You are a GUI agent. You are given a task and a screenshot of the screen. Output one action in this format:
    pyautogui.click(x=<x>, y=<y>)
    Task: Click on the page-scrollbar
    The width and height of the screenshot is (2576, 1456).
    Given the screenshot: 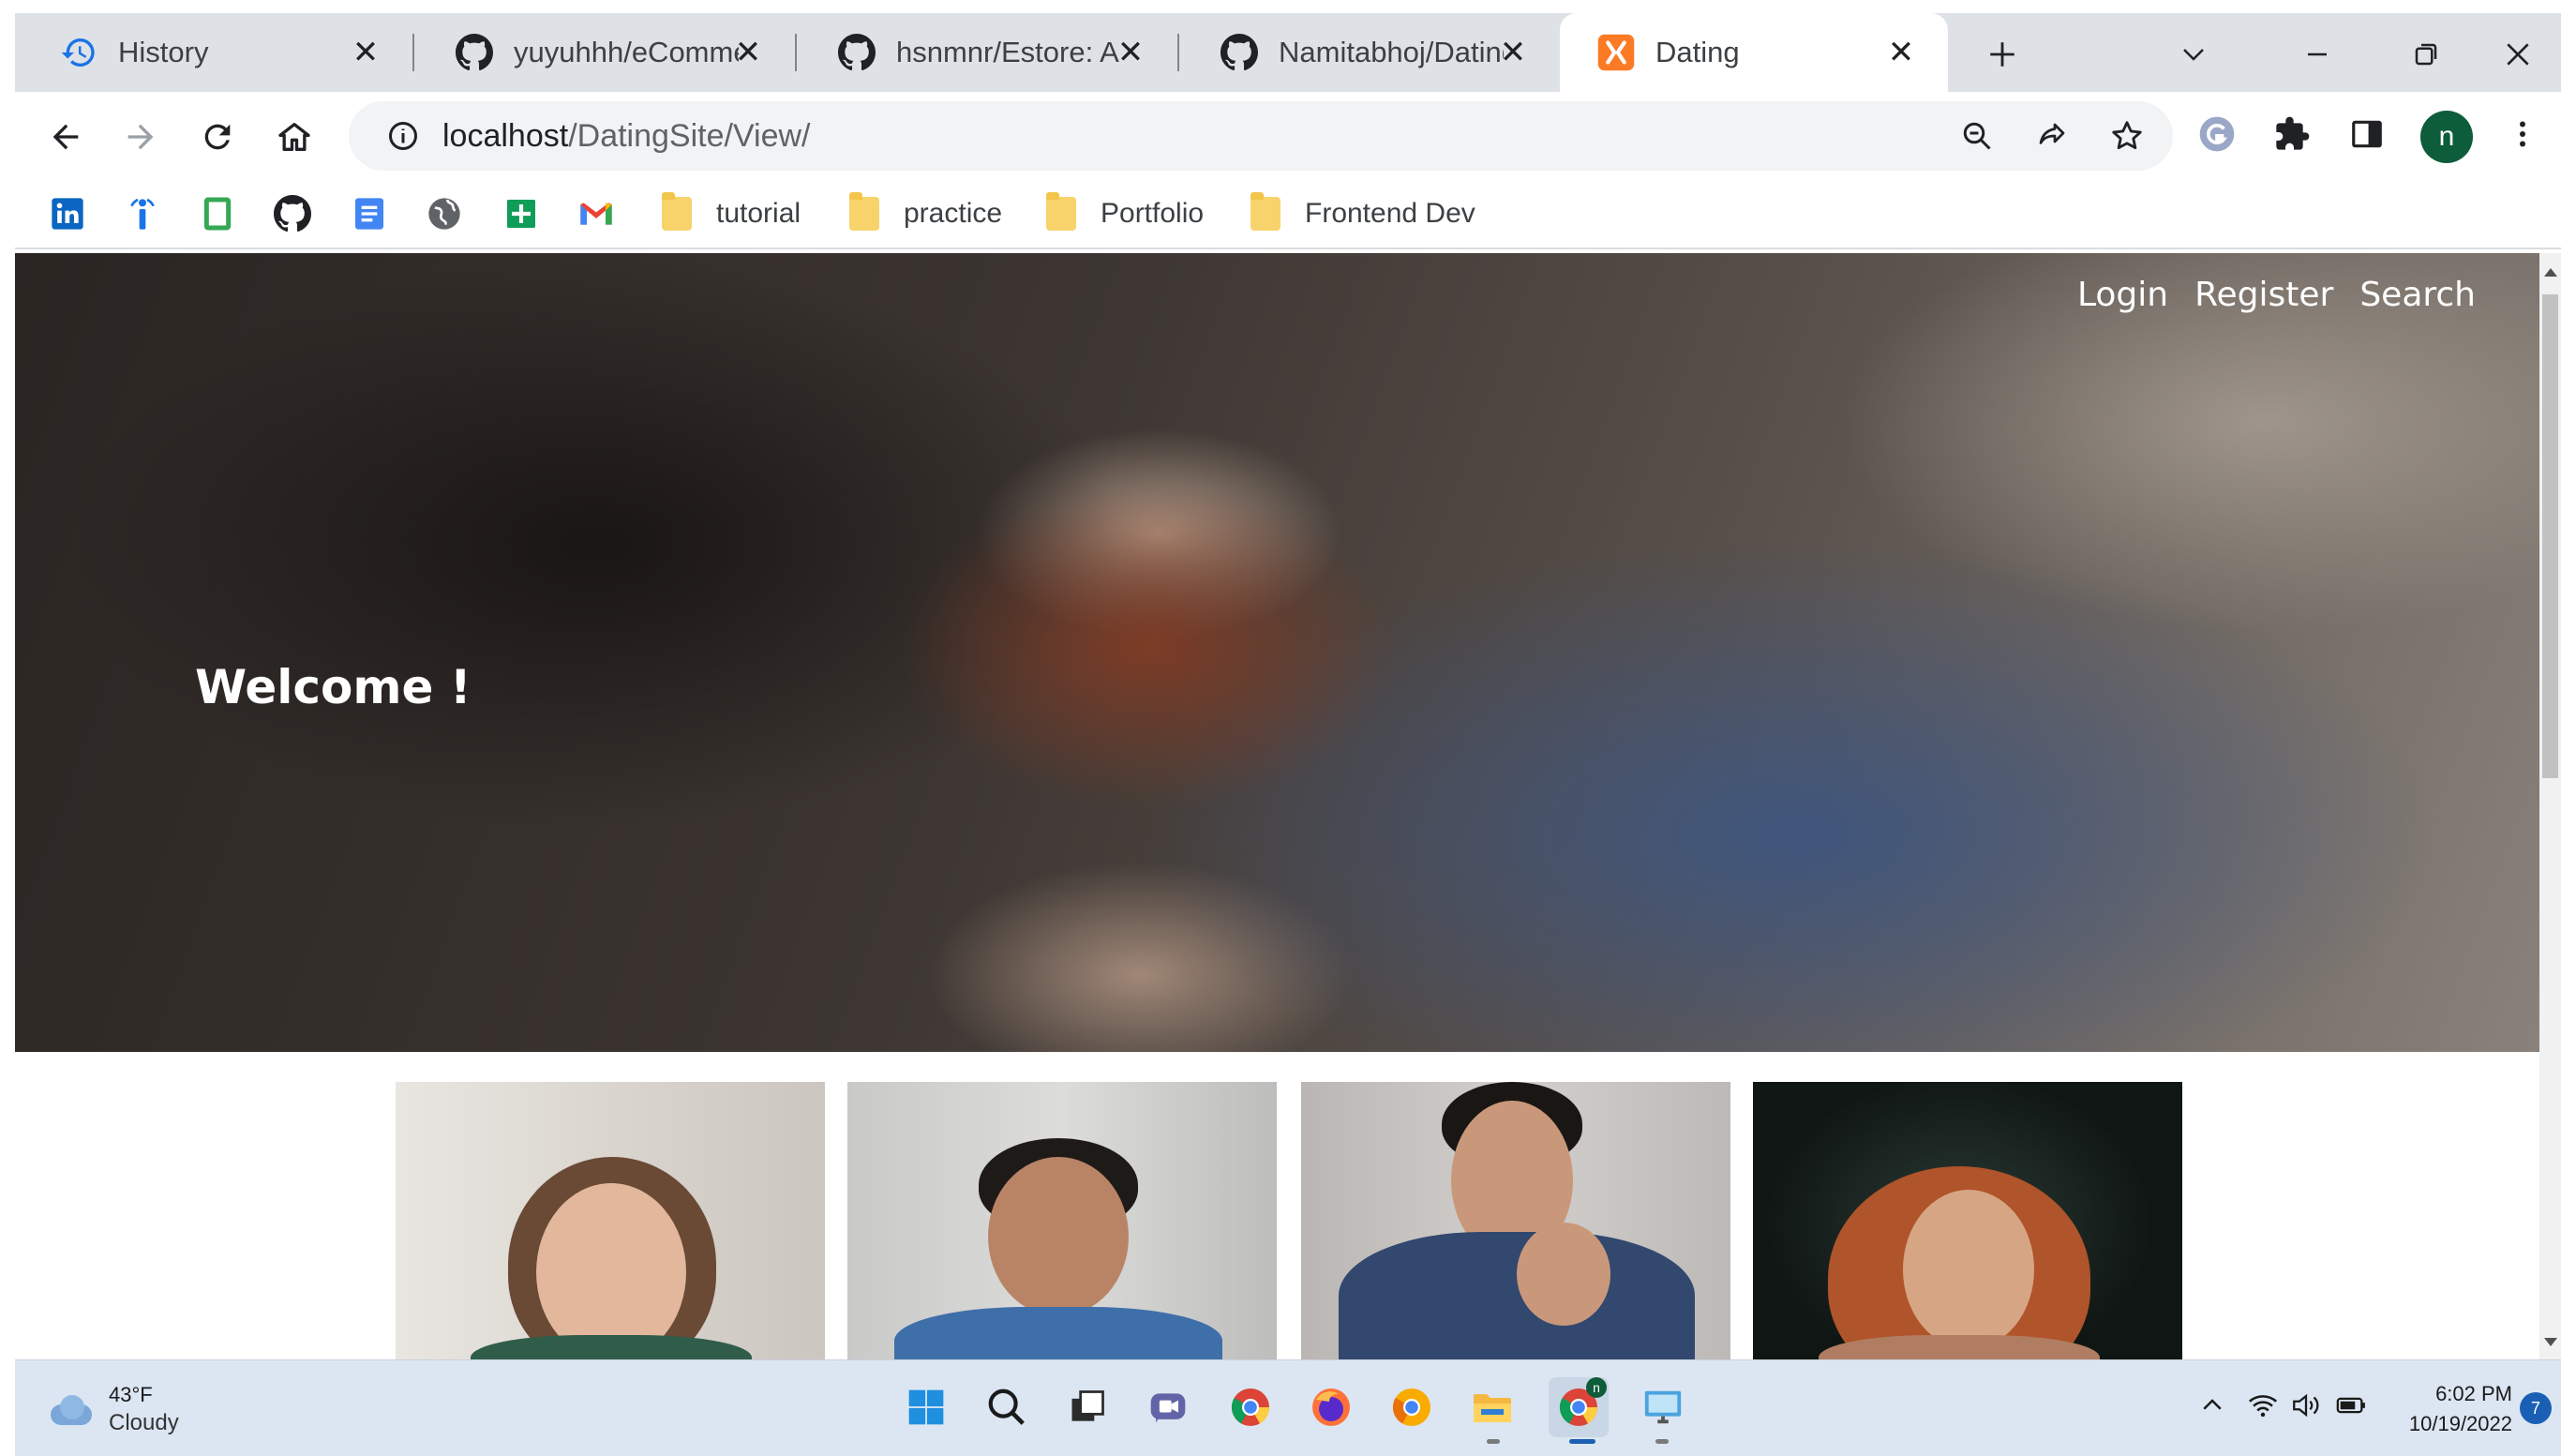 What is the action you would take?
    pyautogui.click(x=2550, y=806)
    